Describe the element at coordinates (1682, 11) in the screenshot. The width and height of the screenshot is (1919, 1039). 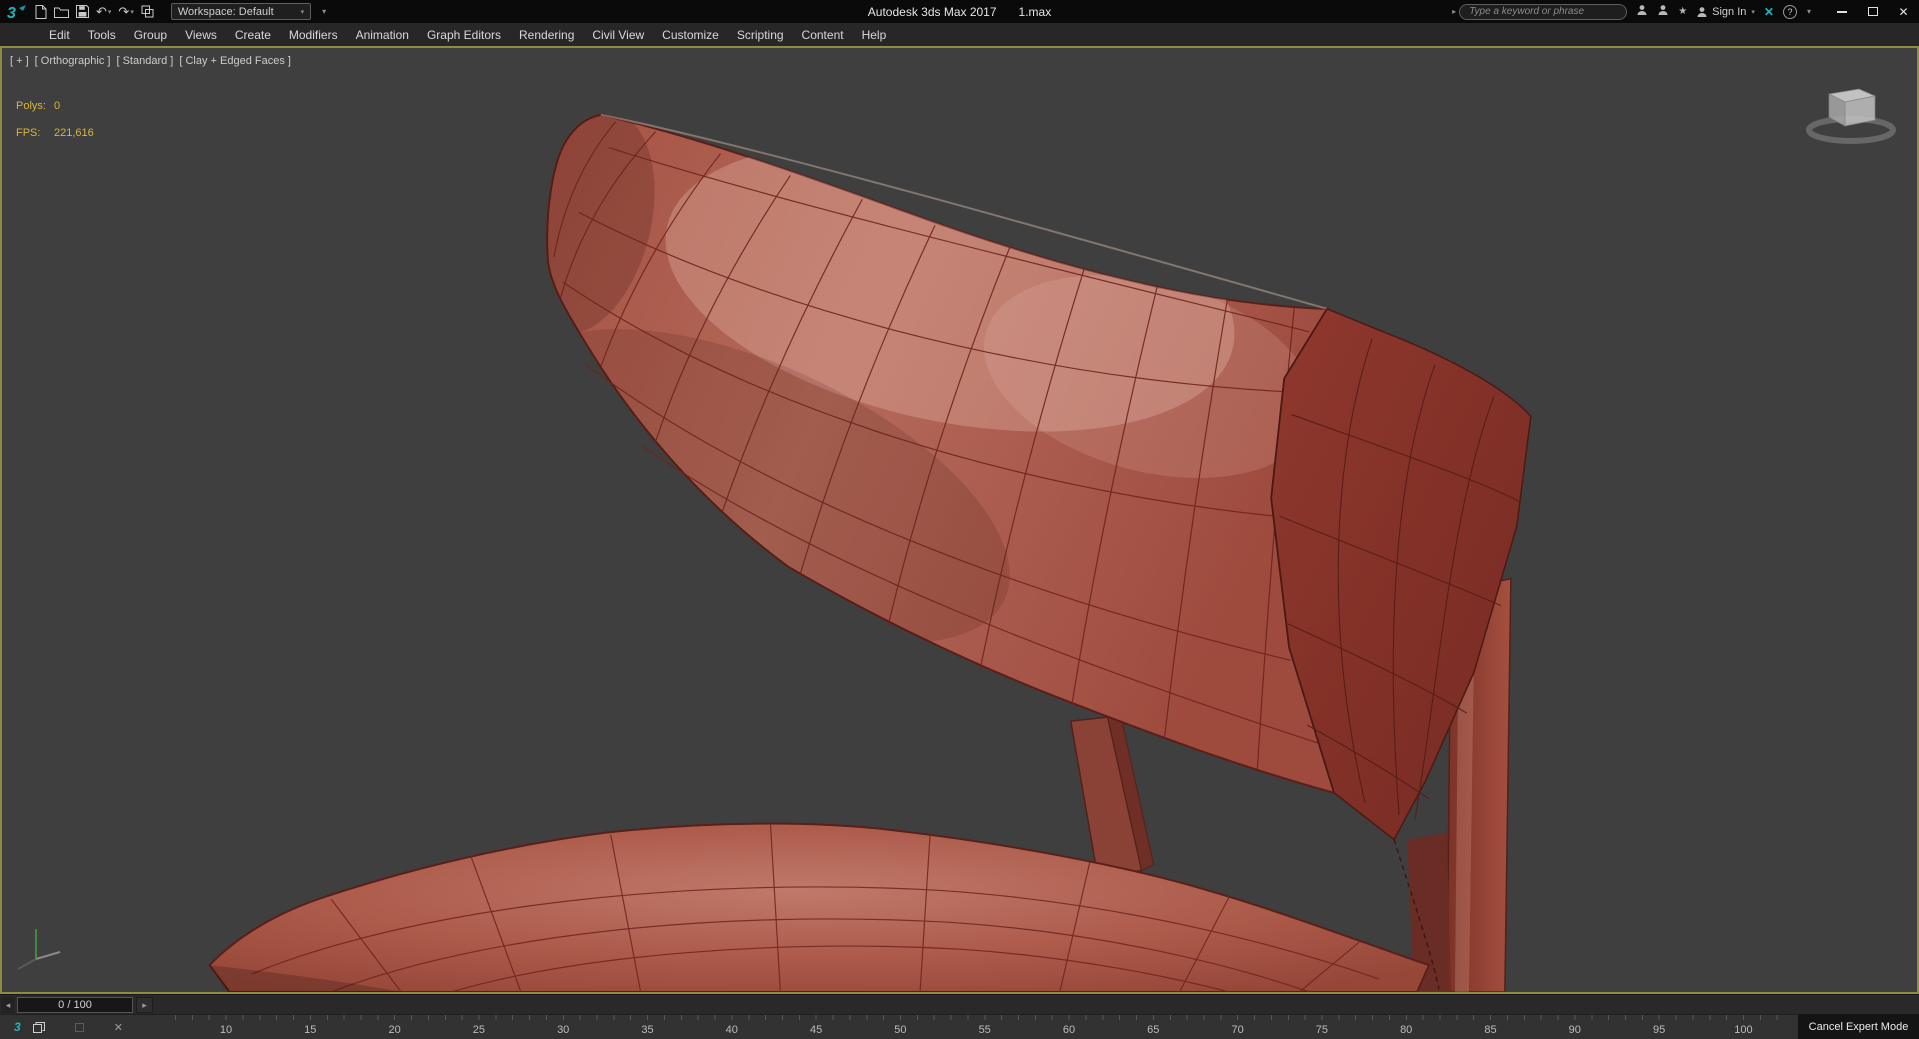
I see `favorites-star-icon: ★` at that location.